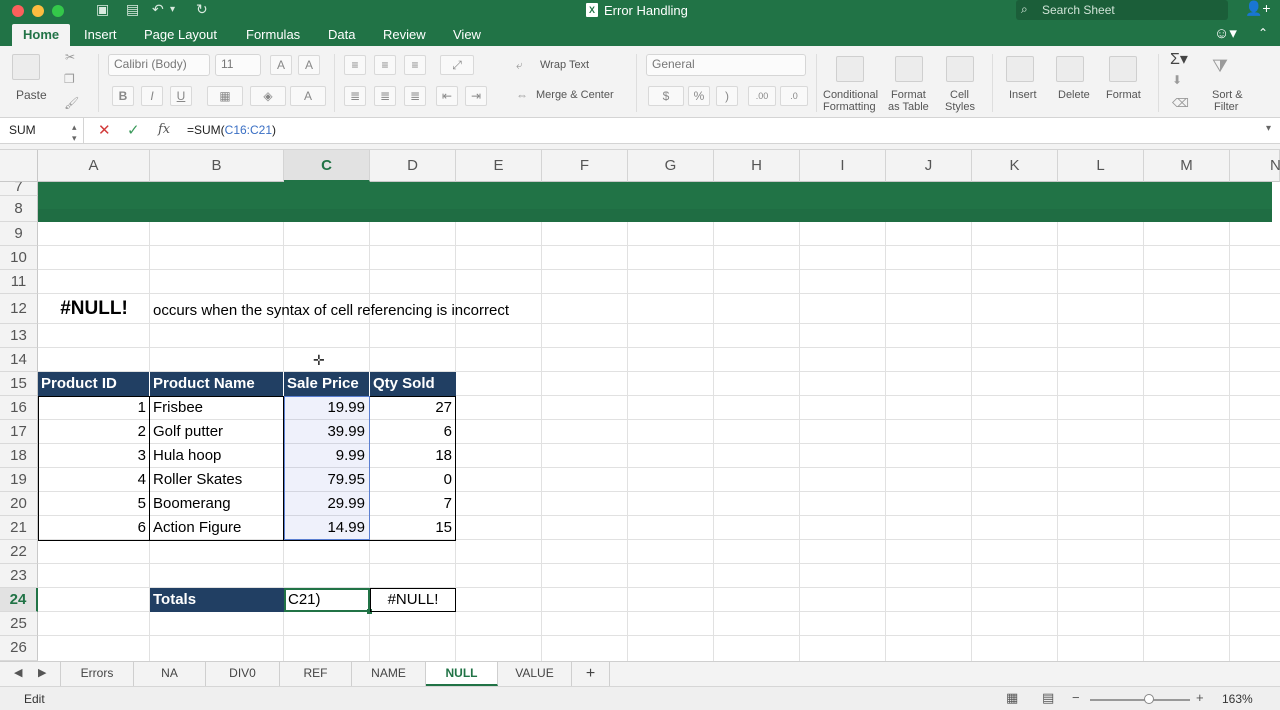 The width and height of the screenshot is (1280, 710). What do you see at coordinates (123, 96) in the screenshot?
I see `bold-button: B` at bounding box center [123, 96].